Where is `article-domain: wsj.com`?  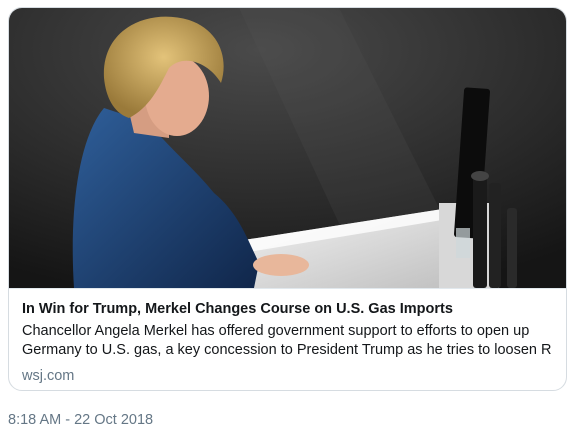
article-domain: wsj.com is located at coordinates (294, 376).